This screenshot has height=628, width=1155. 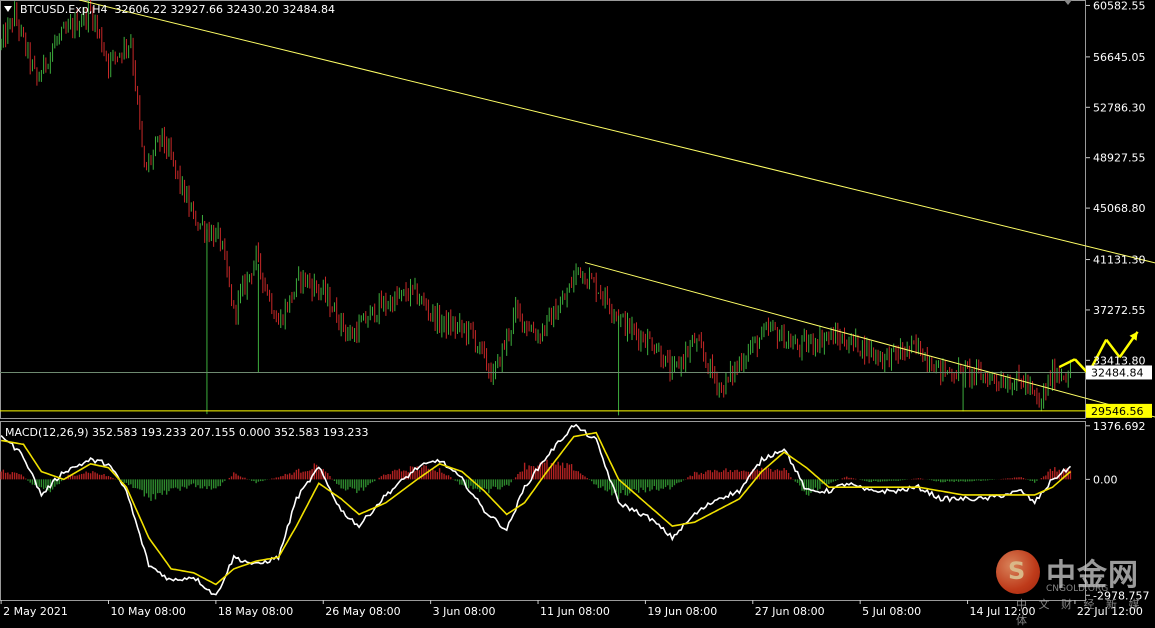 I want to click on time-tick-label: 5 Jul 08:00, so click(x=891, y=611).